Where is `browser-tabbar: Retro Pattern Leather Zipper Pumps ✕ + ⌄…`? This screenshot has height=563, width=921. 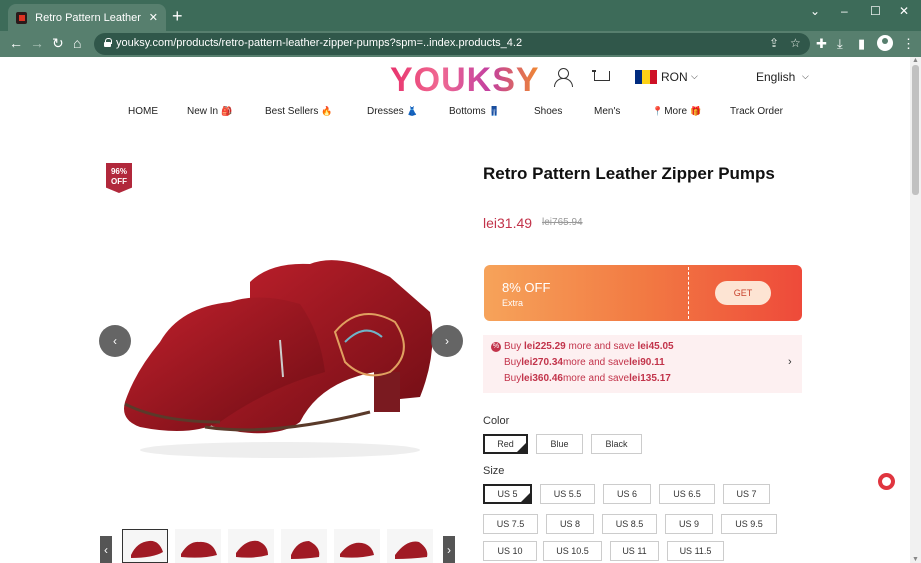
browser-tabbar: Retro Pattern Leather Zipper Pumps ✕ + ⌄… is located at coordinates (460, 15).